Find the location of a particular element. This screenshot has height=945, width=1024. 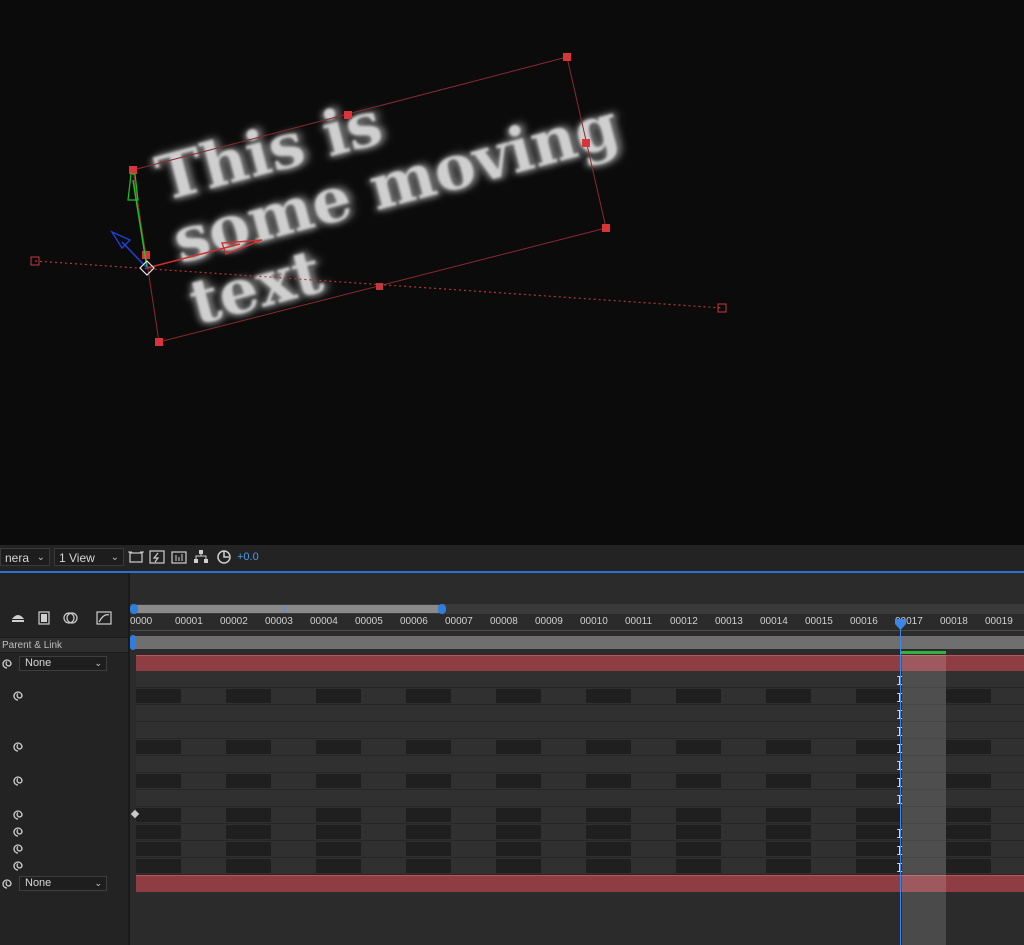

time-ruler-tick-label: 00013 is located at coordinates (729, 621).